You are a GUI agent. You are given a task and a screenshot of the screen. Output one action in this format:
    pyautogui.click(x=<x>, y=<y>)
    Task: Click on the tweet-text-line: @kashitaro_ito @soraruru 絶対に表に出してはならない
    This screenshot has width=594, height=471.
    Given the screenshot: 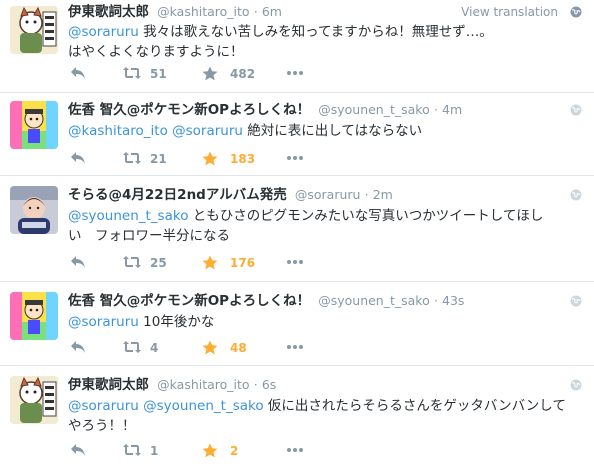 What is the action you would take?
    pyautogui.click(x=323, y=131)
    